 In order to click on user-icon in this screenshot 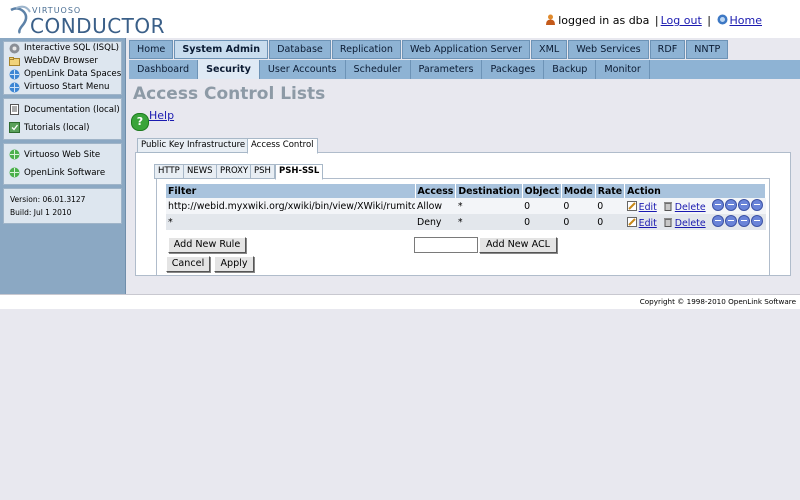, I will do `click(551, 19)`.